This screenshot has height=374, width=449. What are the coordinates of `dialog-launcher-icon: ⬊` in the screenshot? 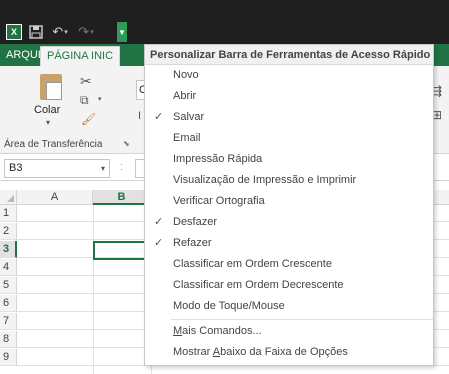 It's located at (126, 143).